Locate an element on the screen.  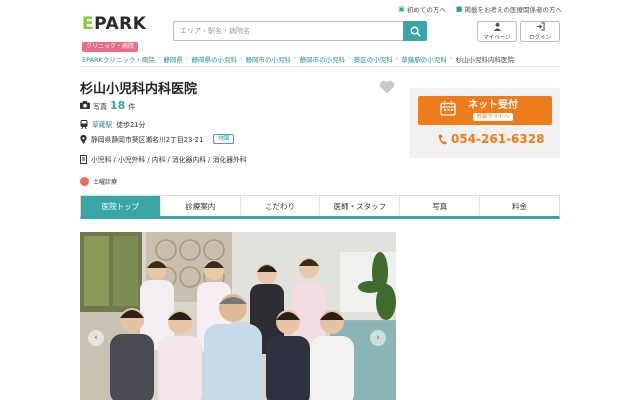
saturday-icon is located at coordinates (84, 181).